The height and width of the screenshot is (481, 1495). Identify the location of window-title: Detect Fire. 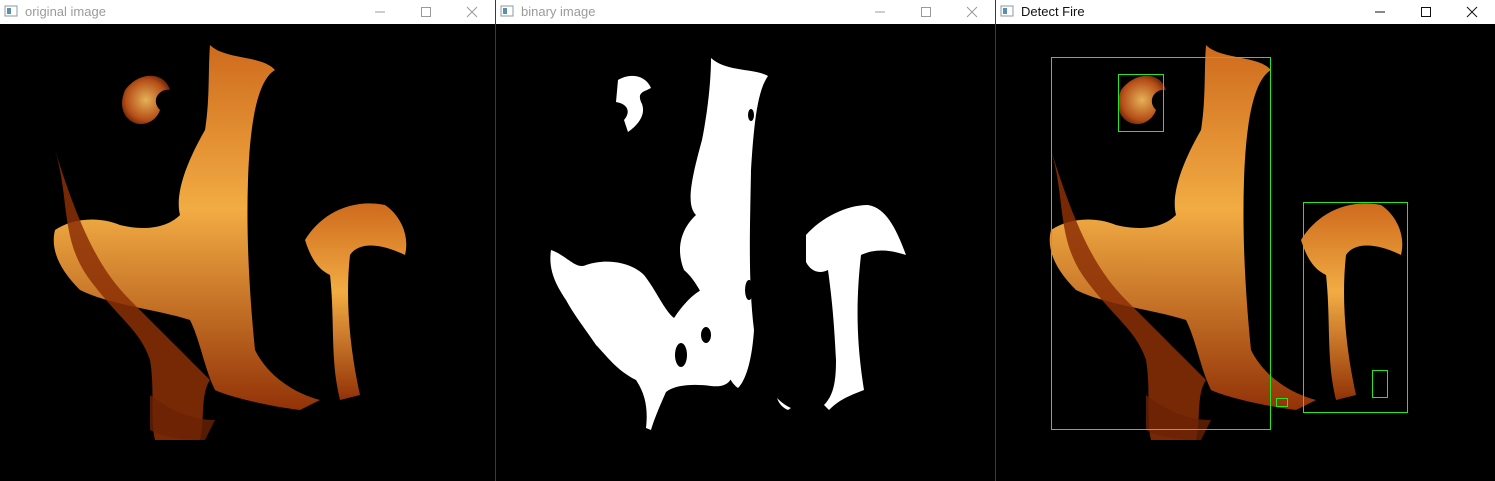
(1053, 11).